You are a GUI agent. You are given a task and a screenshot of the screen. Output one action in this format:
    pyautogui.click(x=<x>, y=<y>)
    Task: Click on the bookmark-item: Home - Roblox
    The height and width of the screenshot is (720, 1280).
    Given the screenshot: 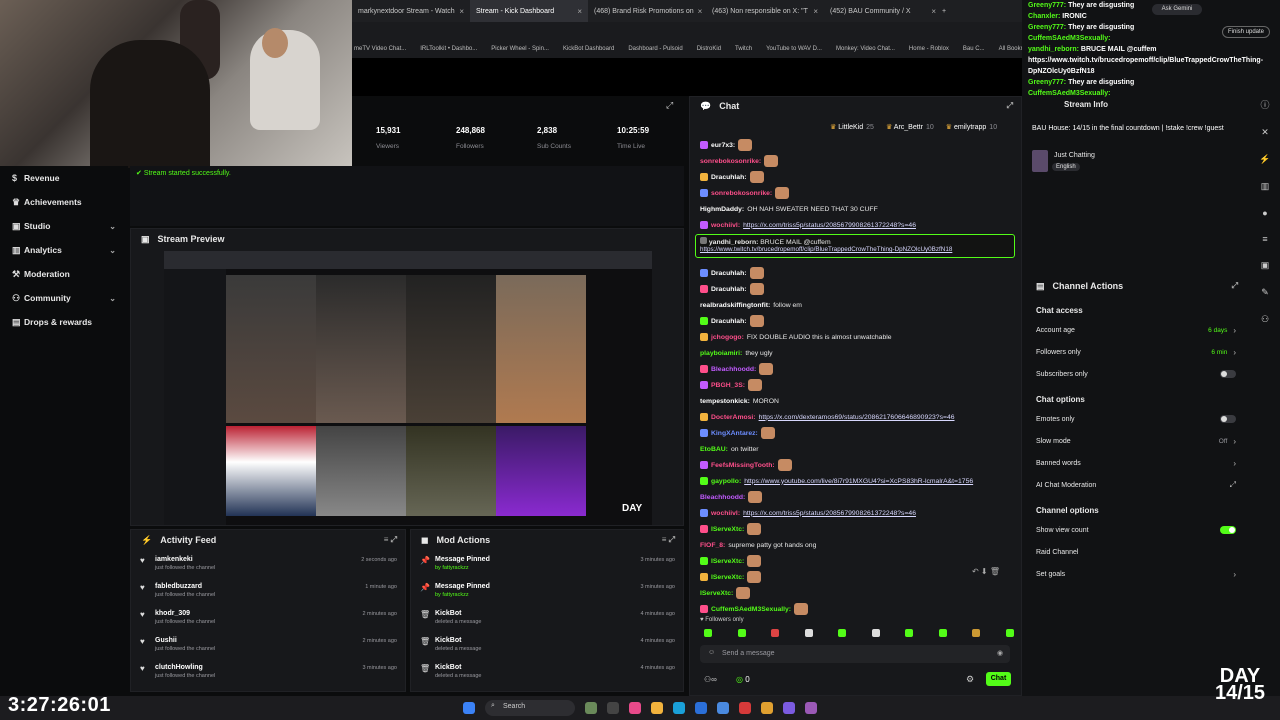 What is the action you would take?
    pyautogui.click(x=929, y=49)
    